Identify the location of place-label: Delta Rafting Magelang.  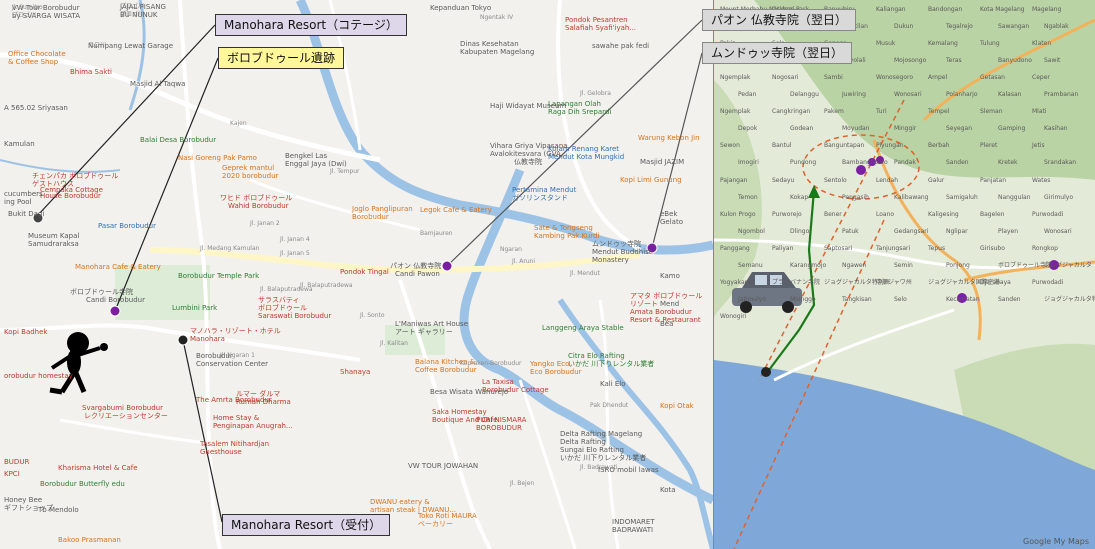
(601, 434).